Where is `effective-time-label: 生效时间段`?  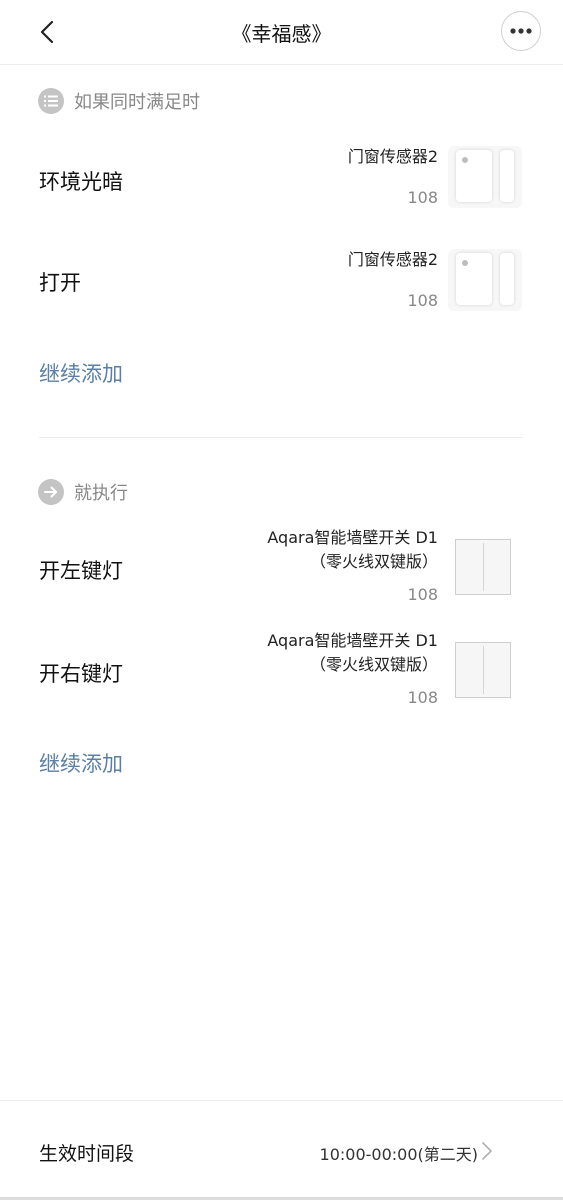 effective-time-label: 生效时间段 is located at coordinates (87, 1154).